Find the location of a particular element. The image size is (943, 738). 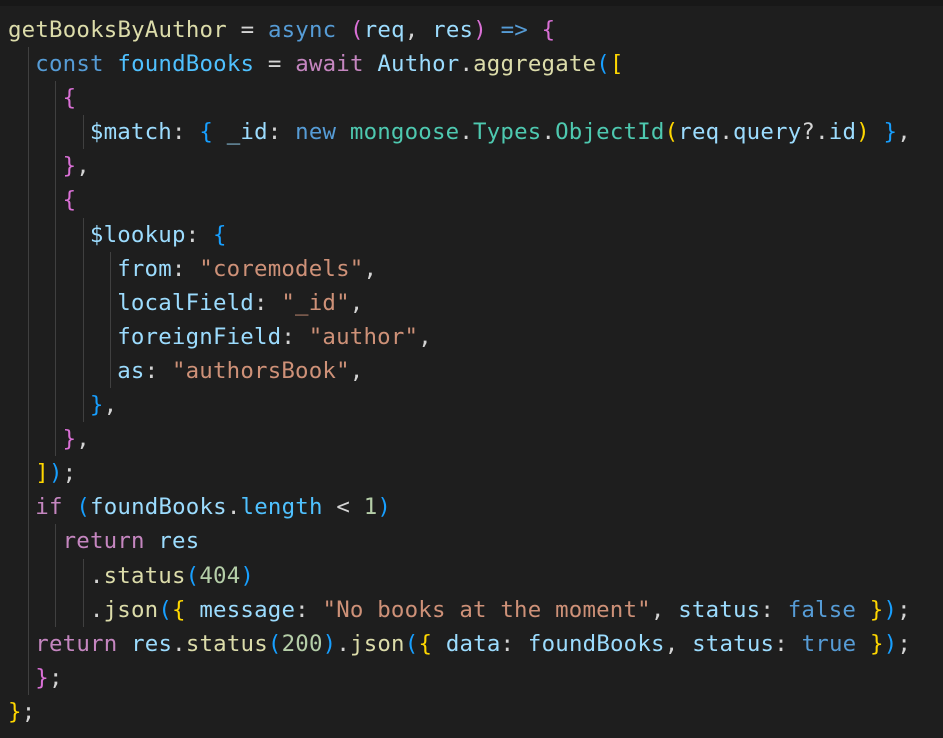

code-line: ]); is located at coordinates (471, 473).